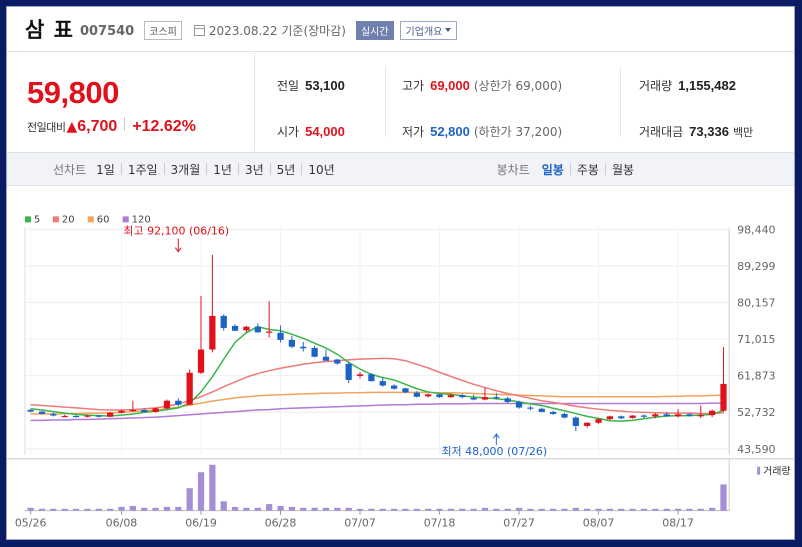  Describe the element at coordinates (70, 169) in the screenshot. I see `line-chart-title: 선차트` at that location.